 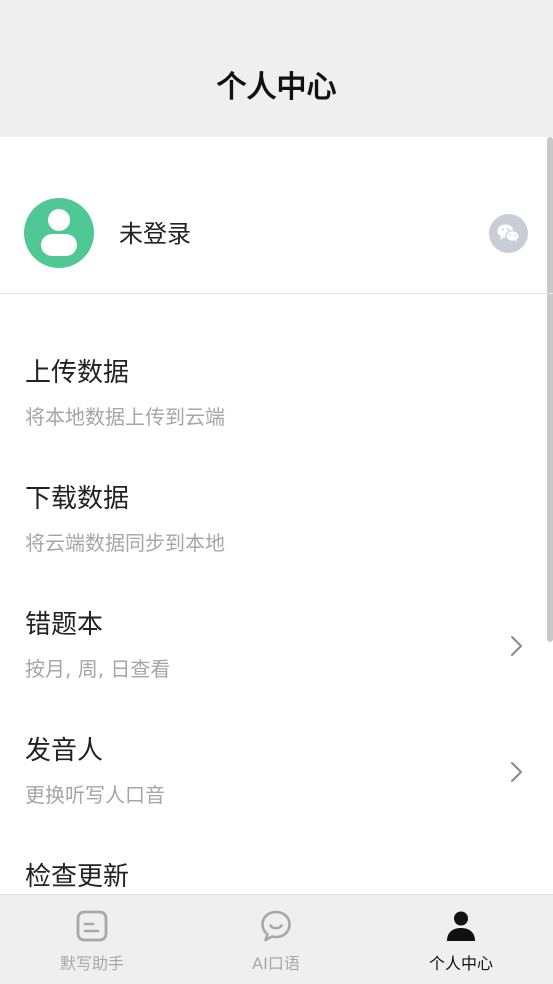 I want to click on menu-item-upload-data: 上传数据 将本地数据上传到云端, so click(x=276, y=418).